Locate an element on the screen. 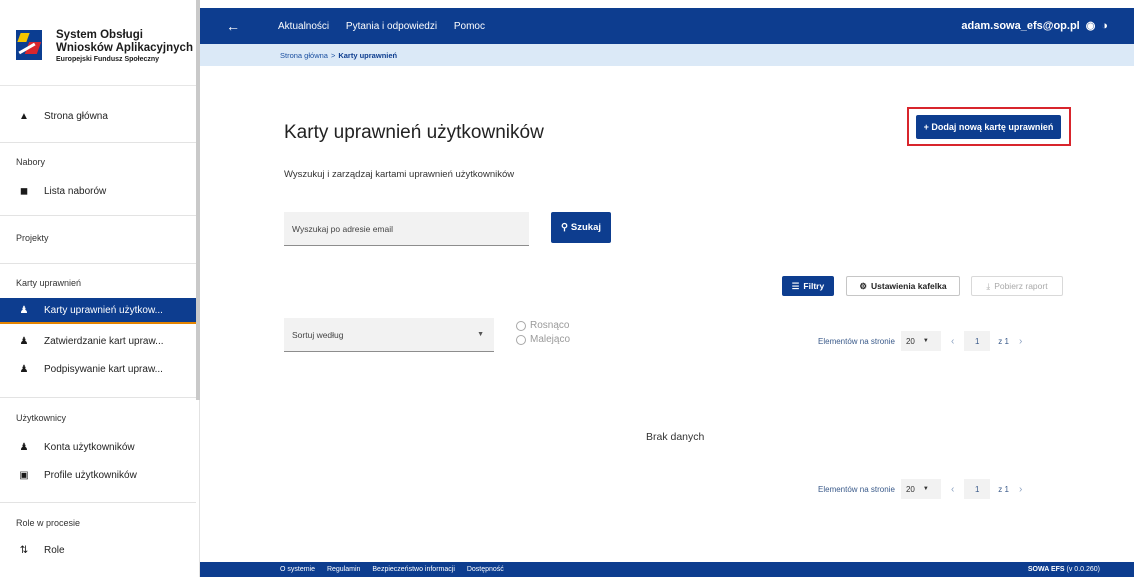 This screenshot has width=1134, height=577. app-version: SOWA EFS (v 0.0.260) is located at coordinates (1064, 569).